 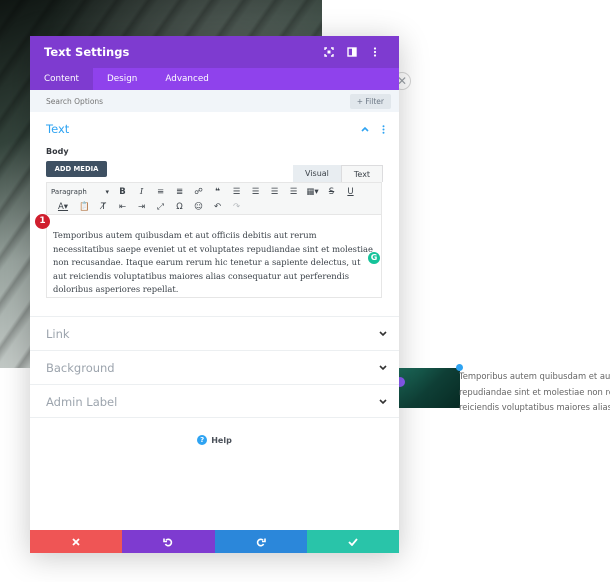 I want to click on save-button, so click(x=352, y=541).